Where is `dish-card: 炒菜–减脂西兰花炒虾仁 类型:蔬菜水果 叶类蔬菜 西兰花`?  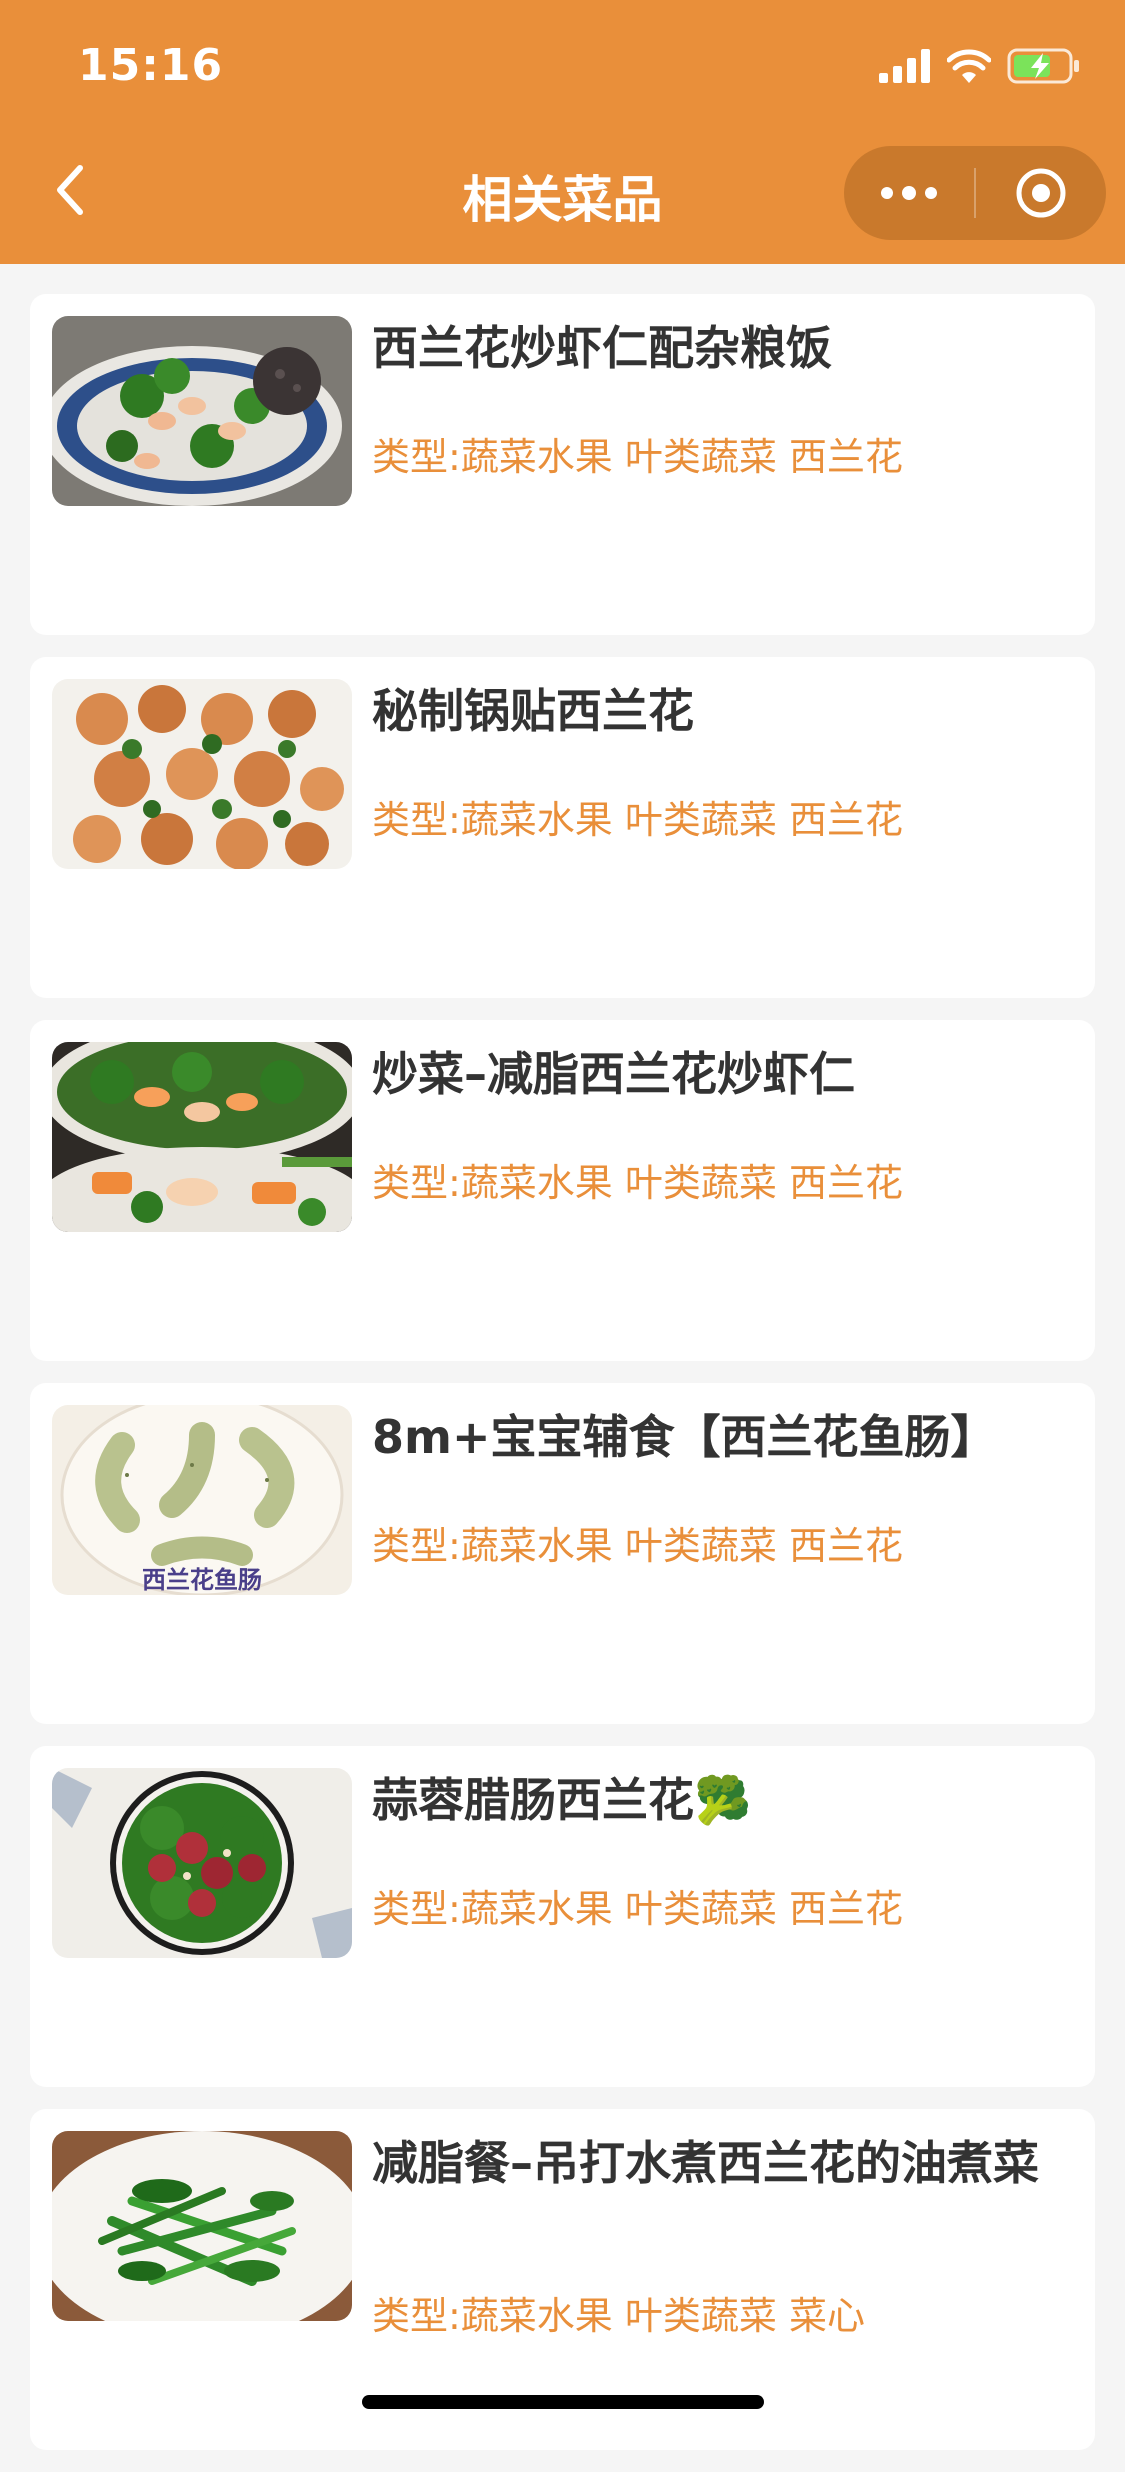
dish-card: 炒菜–减脂西兰花炒虾仁 类型:蔬菜水果 叶类蔬菜 西兰花 is located at coordinates (562, 1190).